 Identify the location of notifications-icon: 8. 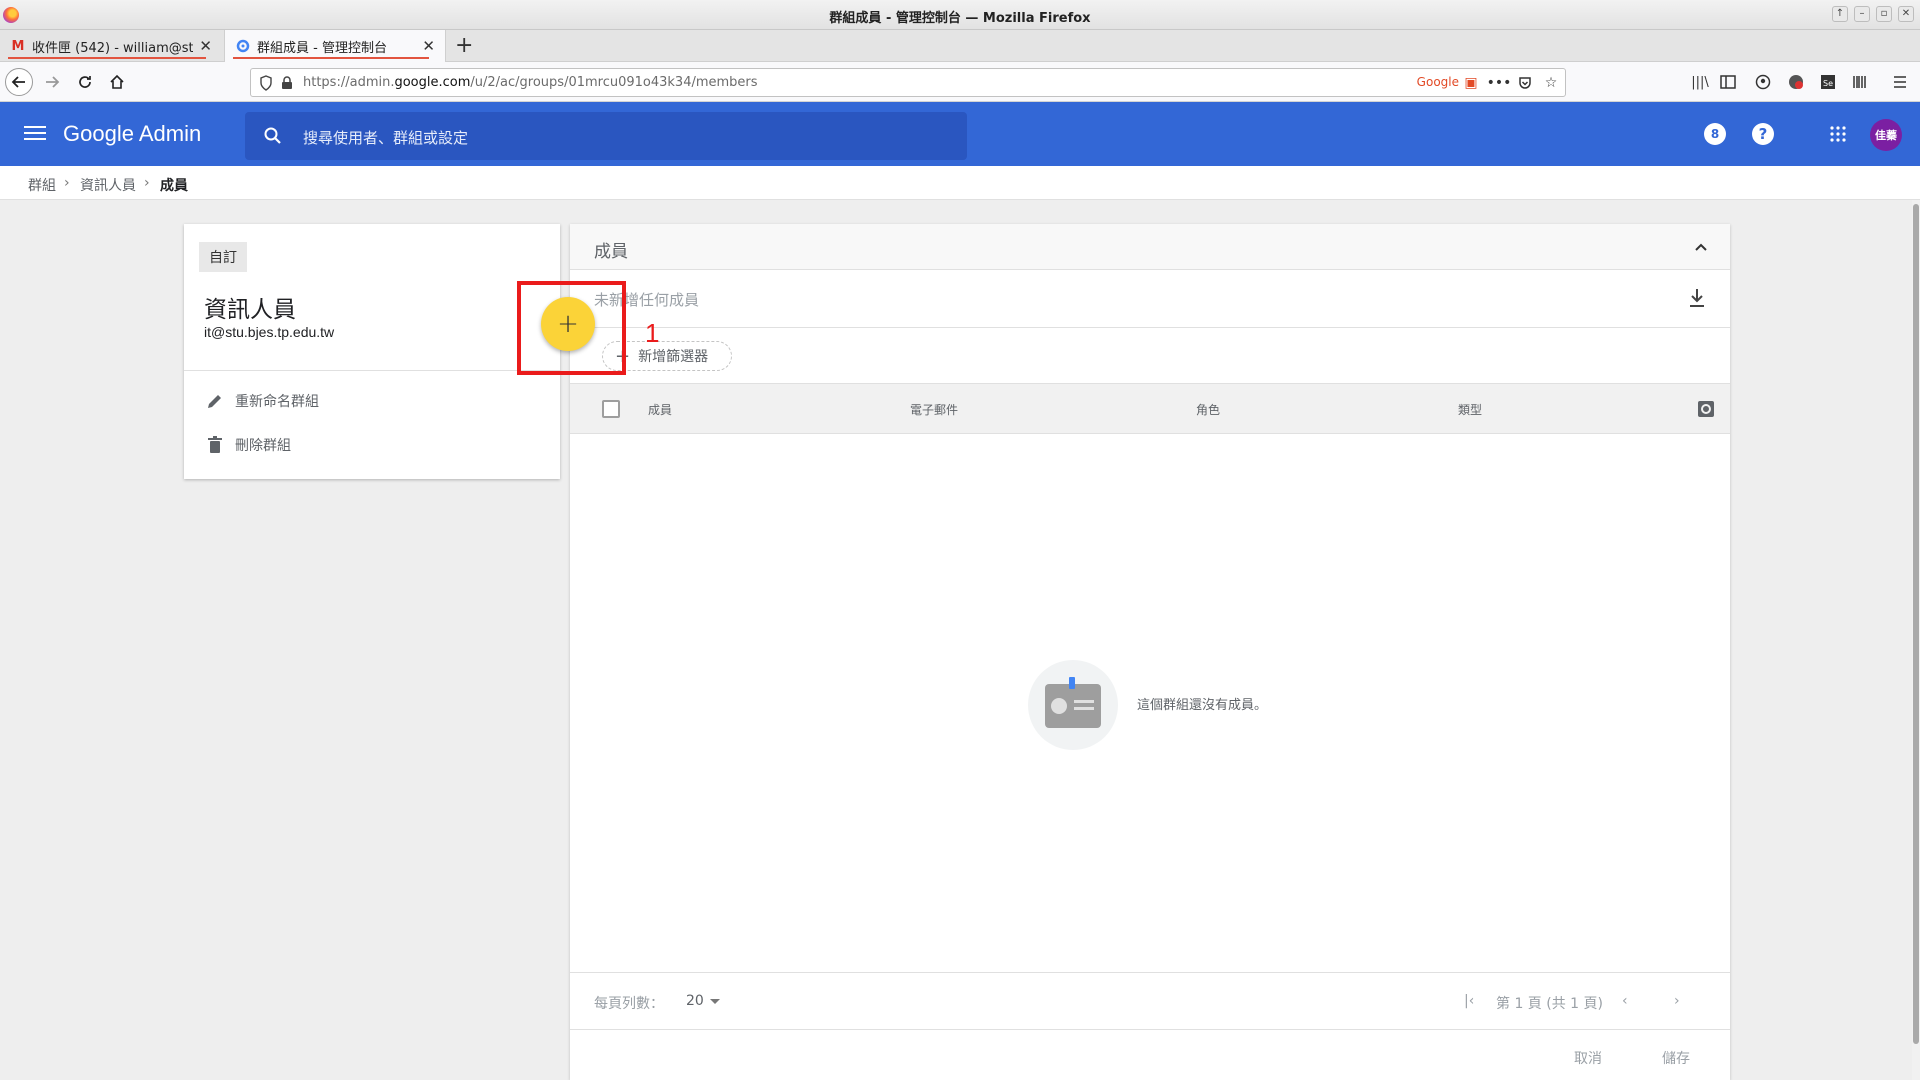
(1715, 134).